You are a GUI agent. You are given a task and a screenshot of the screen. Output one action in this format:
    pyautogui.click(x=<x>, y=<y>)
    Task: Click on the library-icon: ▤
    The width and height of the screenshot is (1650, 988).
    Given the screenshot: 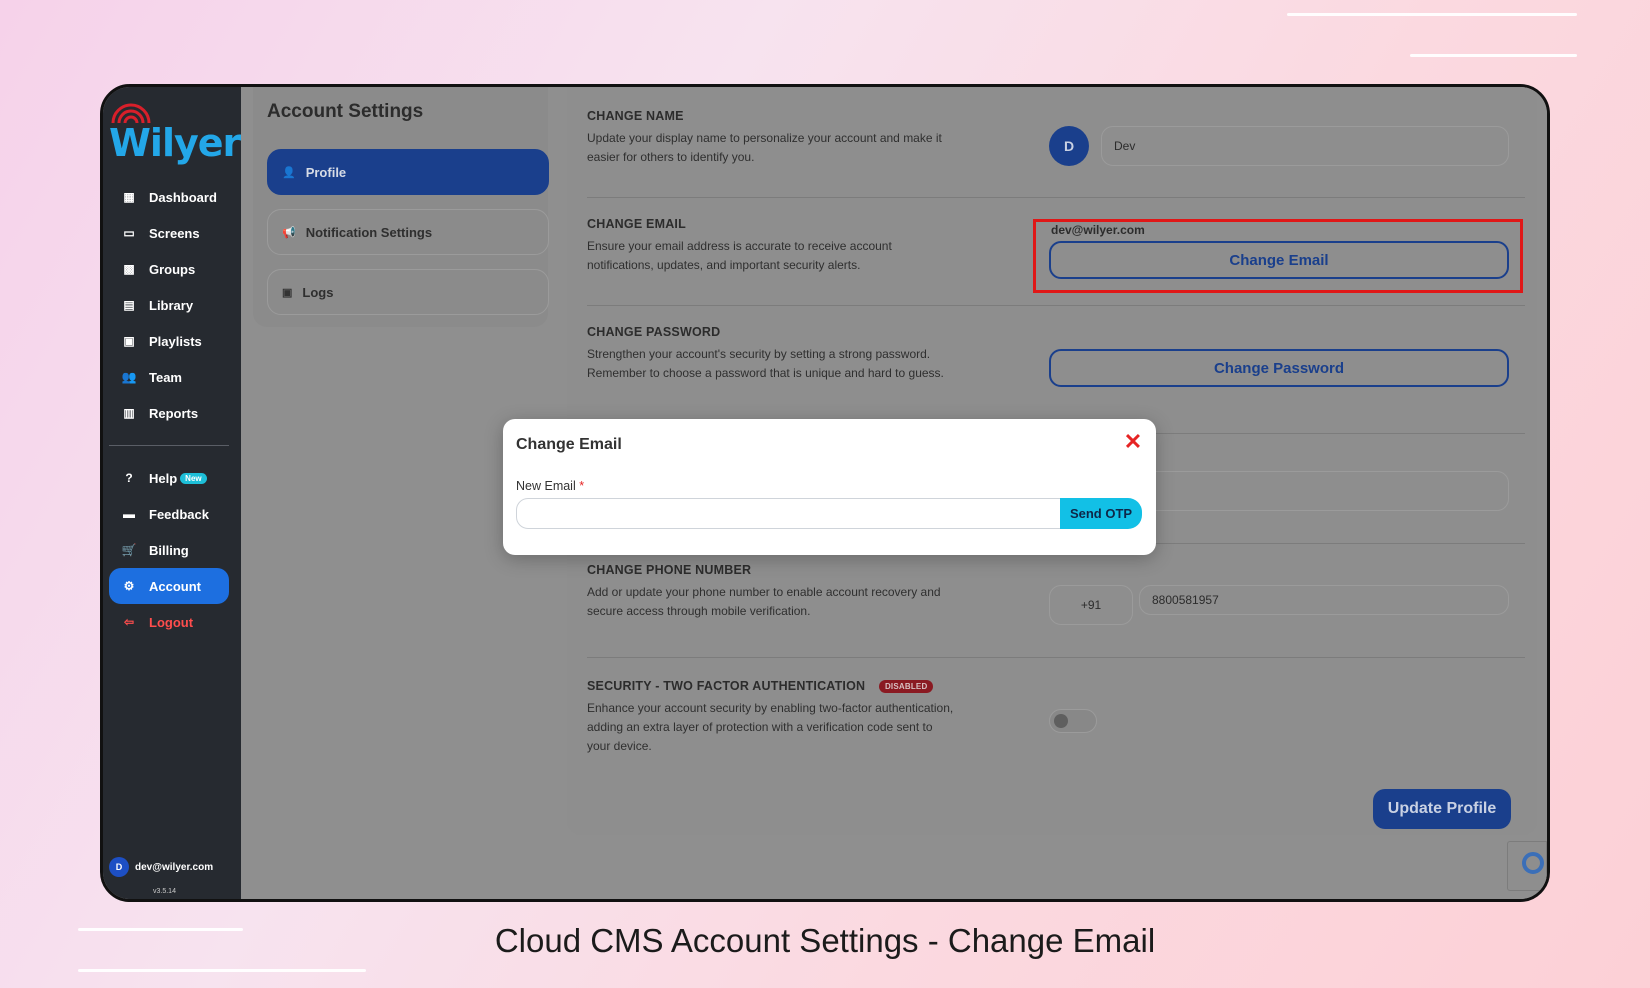 What is the action you would take?
    pyautogui.click(x=129, y=305)
    